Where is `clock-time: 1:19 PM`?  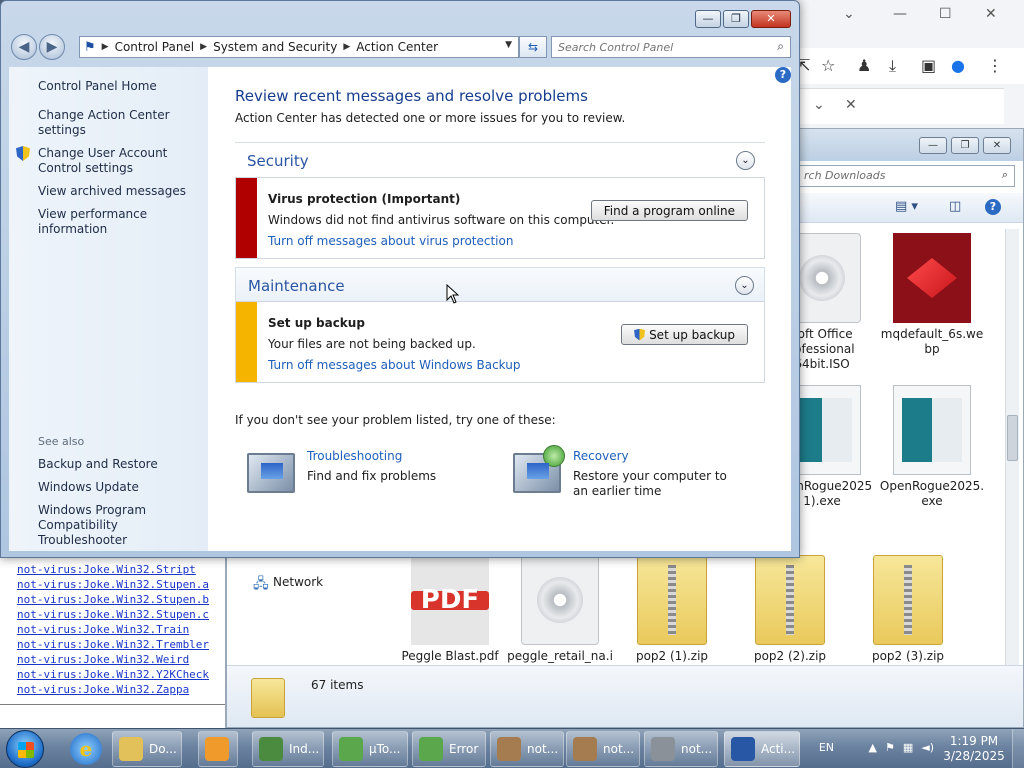 clock-time: 1:19 PM is located at coordinates (974, 741).